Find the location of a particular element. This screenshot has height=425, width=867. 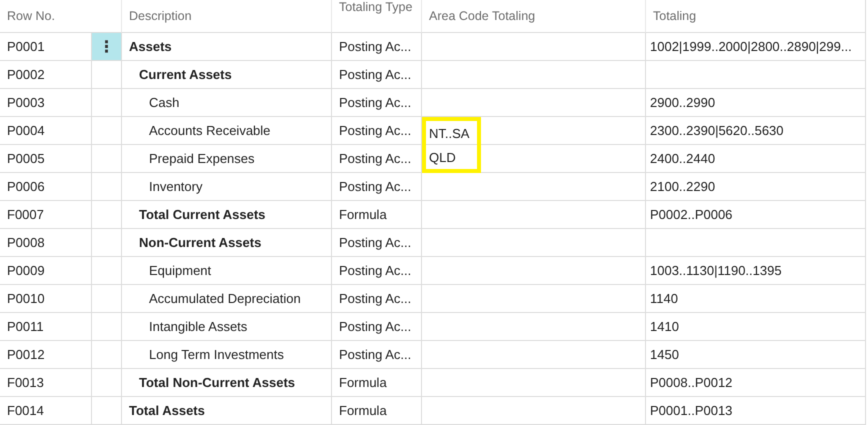

row-number-cell: P0009 is located at coordinates (45, 271).